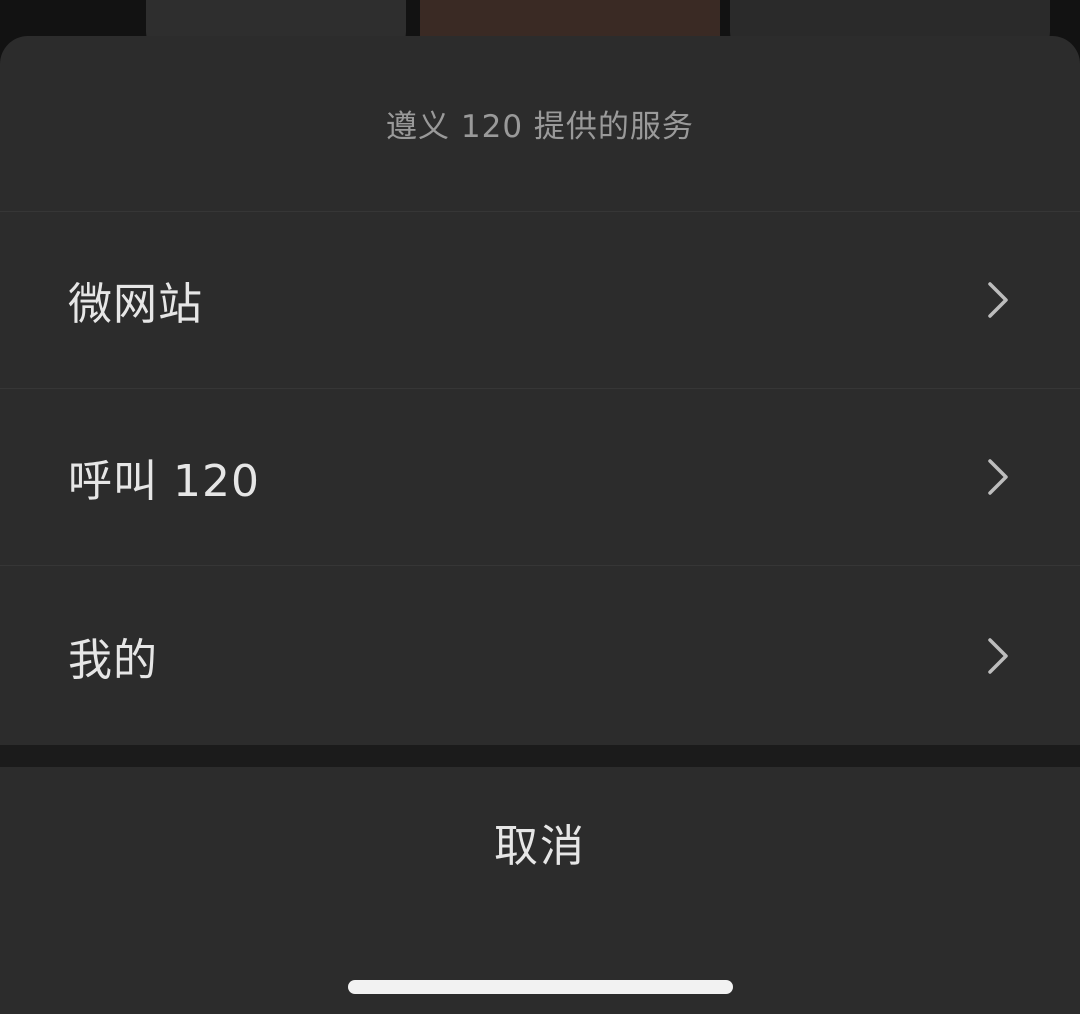 The height and width of the screenshot is (1014, 1080). Describe the element at coordinates (540, 846) in the screenshot. I see `cancel-label: 取消` at that location.